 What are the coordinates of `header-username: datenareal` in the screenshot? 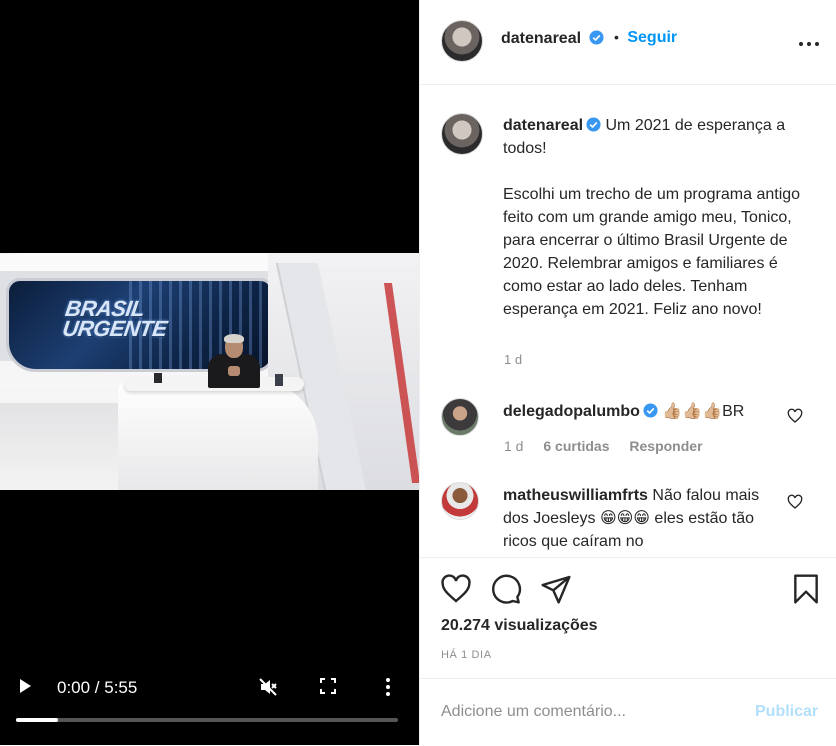 It's located at (552, 39).